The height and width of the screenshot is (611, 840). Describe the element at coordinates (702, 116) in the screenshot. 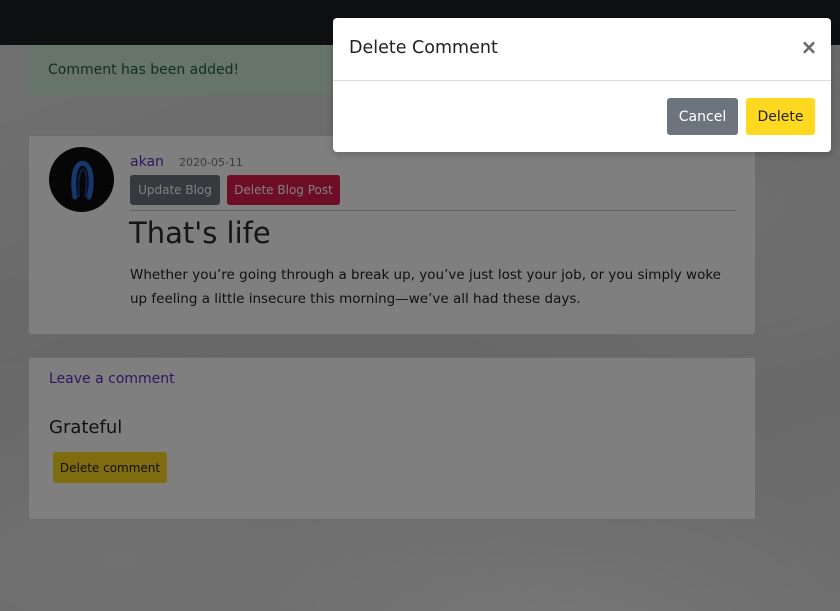

I see `cancel-button: Cancel` at that location.